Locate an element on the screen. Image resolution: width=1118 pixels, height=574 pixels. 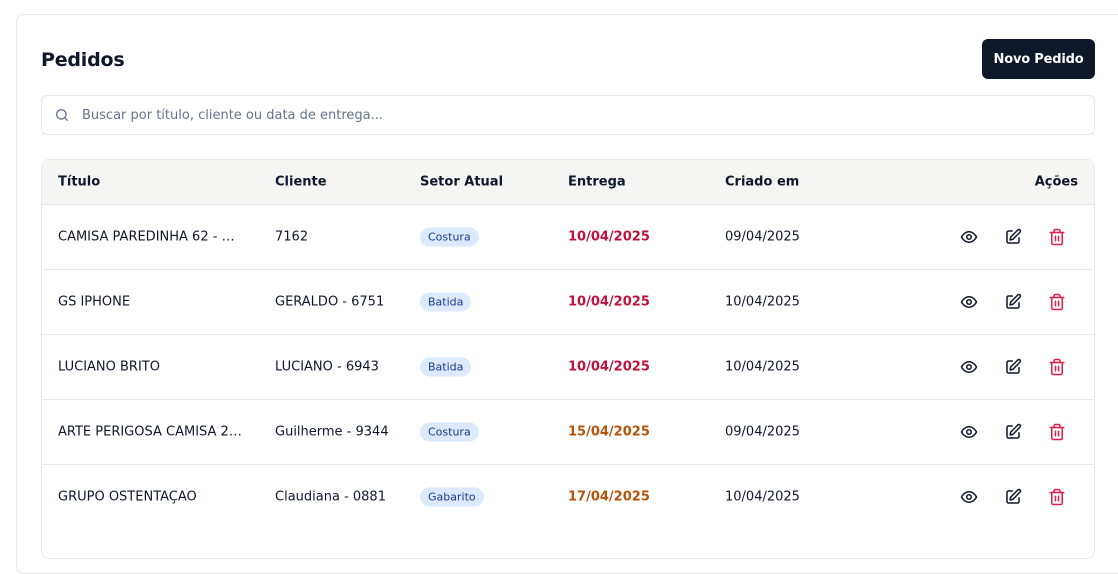
order-client: 7162 is located at coordinates (292, 237).